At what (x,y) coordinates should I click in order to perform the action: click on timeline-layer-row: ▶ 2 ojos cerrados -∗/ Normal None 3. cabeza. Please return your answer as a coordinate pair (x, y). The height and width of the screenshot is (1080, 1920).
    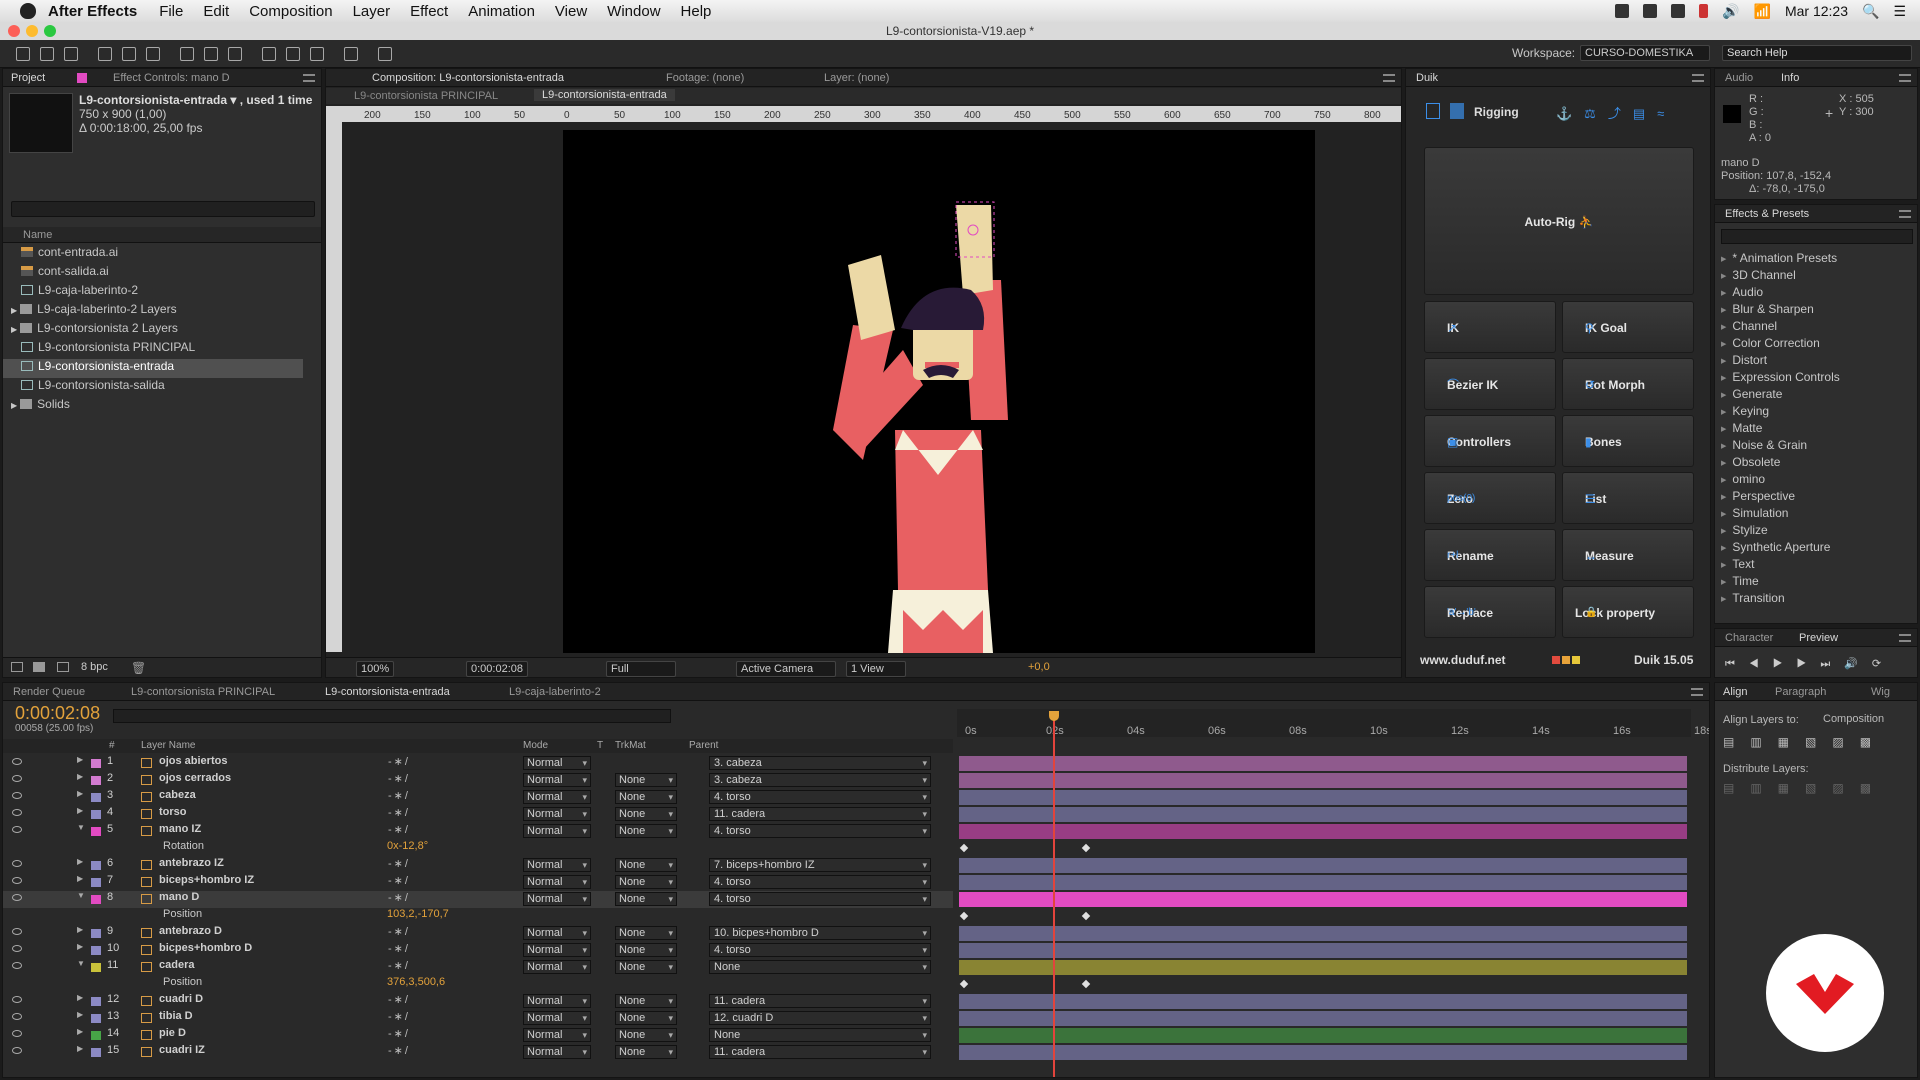
    Looking at the image, I should click on (478, 780).